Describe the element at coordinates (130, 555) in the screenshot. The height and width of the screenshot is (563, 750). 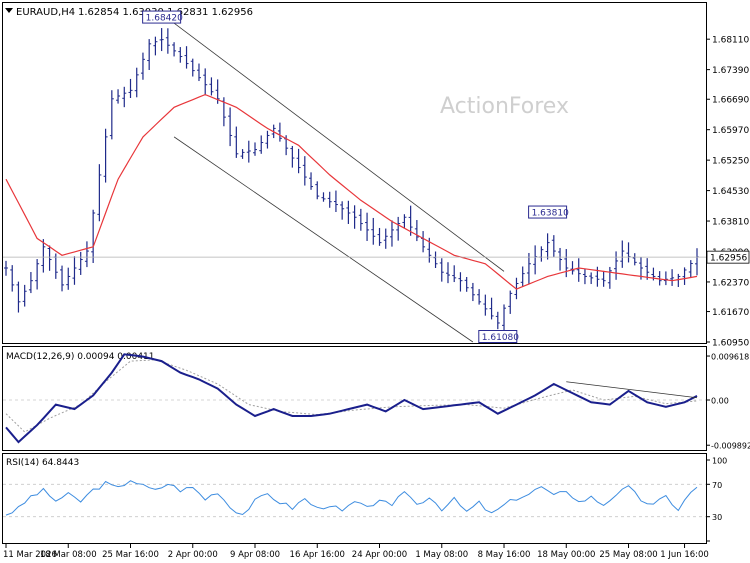
I see `time-tick-label: 25 Mar 16:00` at that location.